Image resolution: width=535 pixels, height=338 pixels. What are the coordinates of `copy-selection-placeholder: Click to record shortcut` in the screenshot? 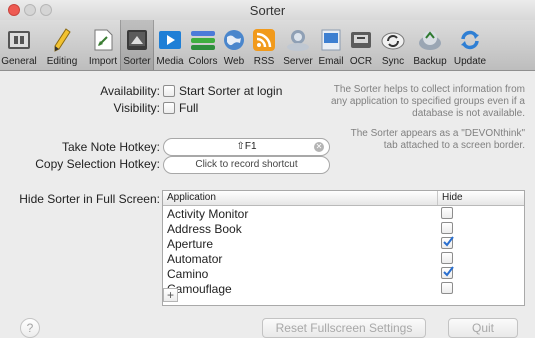 It's located at (246, 164).